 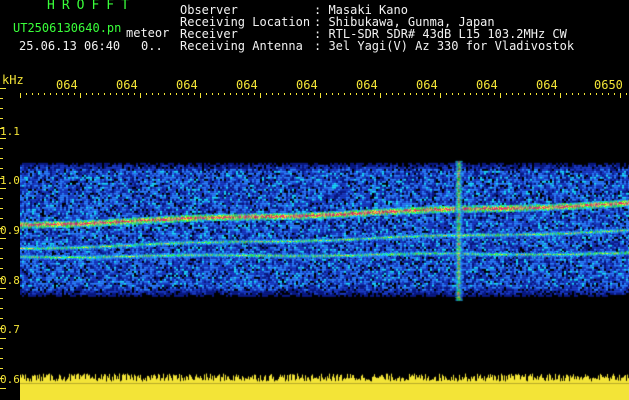 I want to click on y-tick-label: 0.8, so click(x=10, y=280).